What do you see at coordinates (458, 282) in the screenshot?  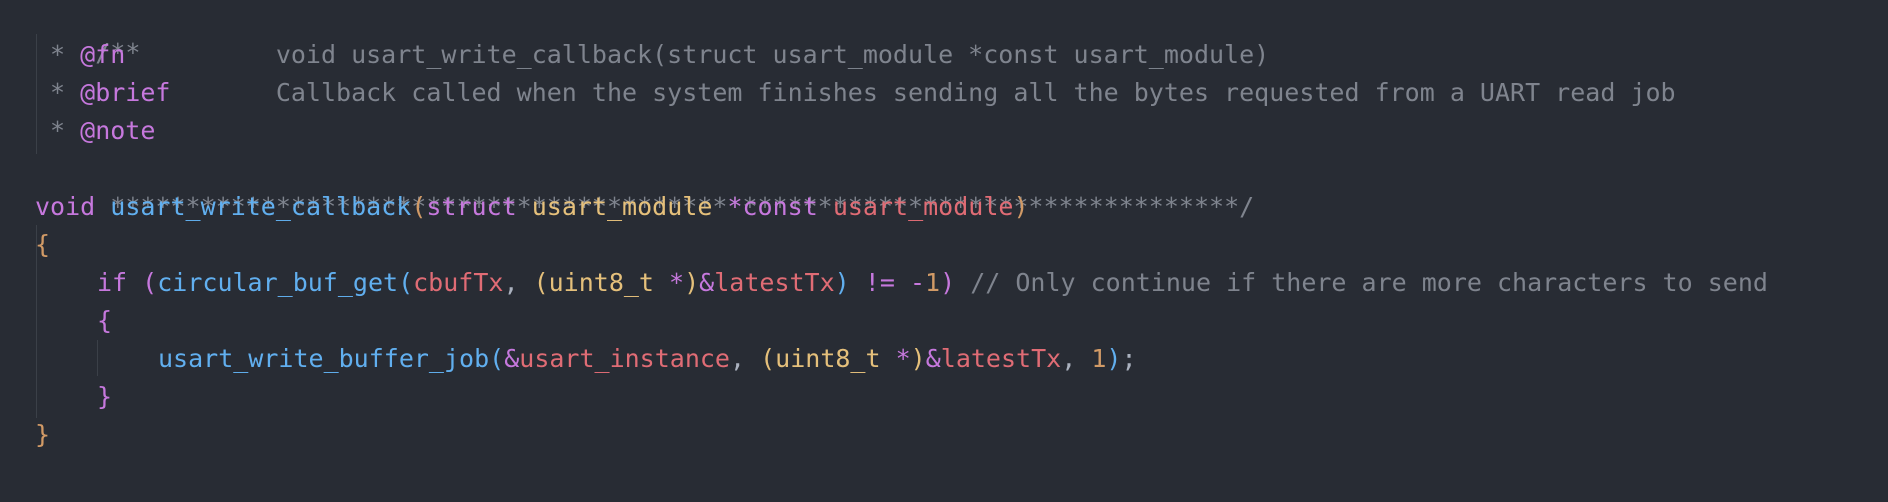 I see `variable: cbufTx` at bounding box center [458, 282].